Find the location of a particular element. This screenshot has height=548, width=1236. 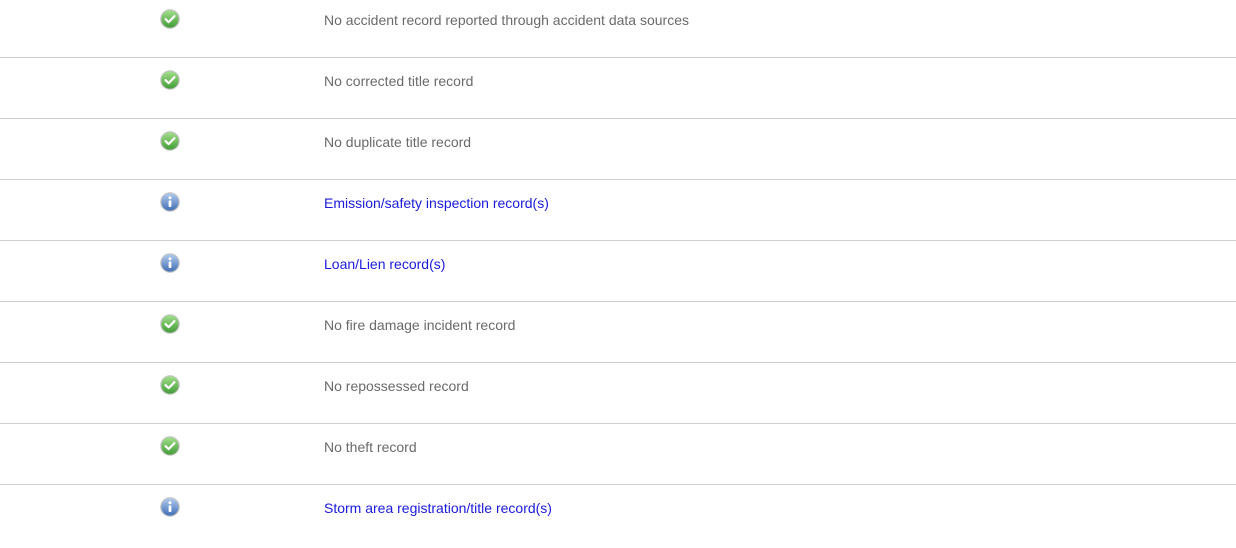

record-row-duplicate-title: No duplicate title record is located at coordinates (618, 148).